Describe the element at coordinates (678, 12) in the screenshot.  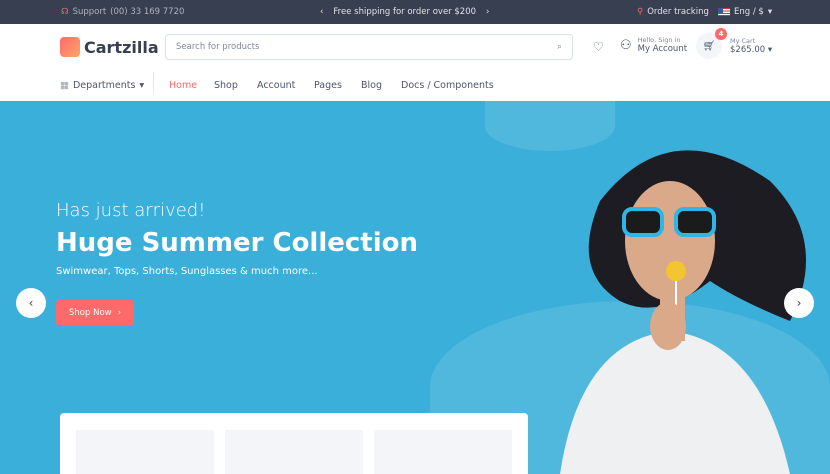
I see `order-tracking-label: Order tracking` at that location.